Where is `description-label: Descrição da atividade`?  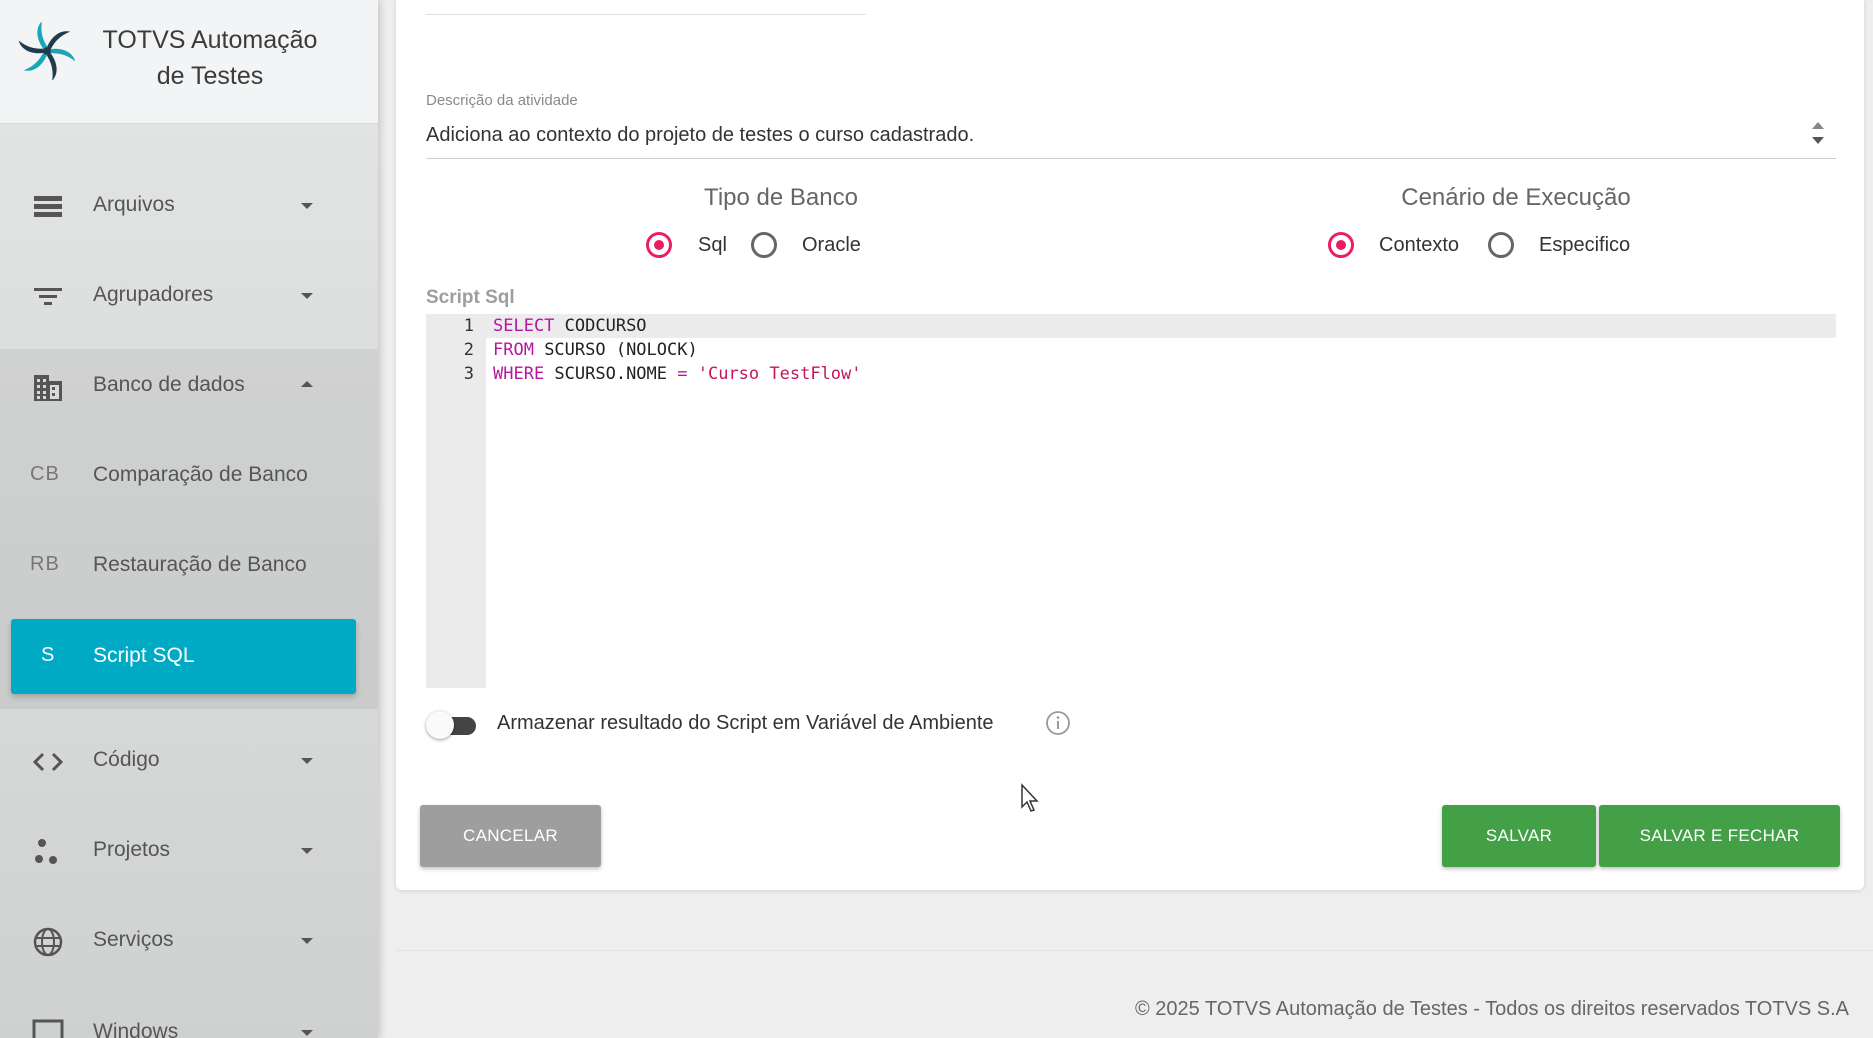
description-label: Descrição da atividade is located at coordinates (502, 100).